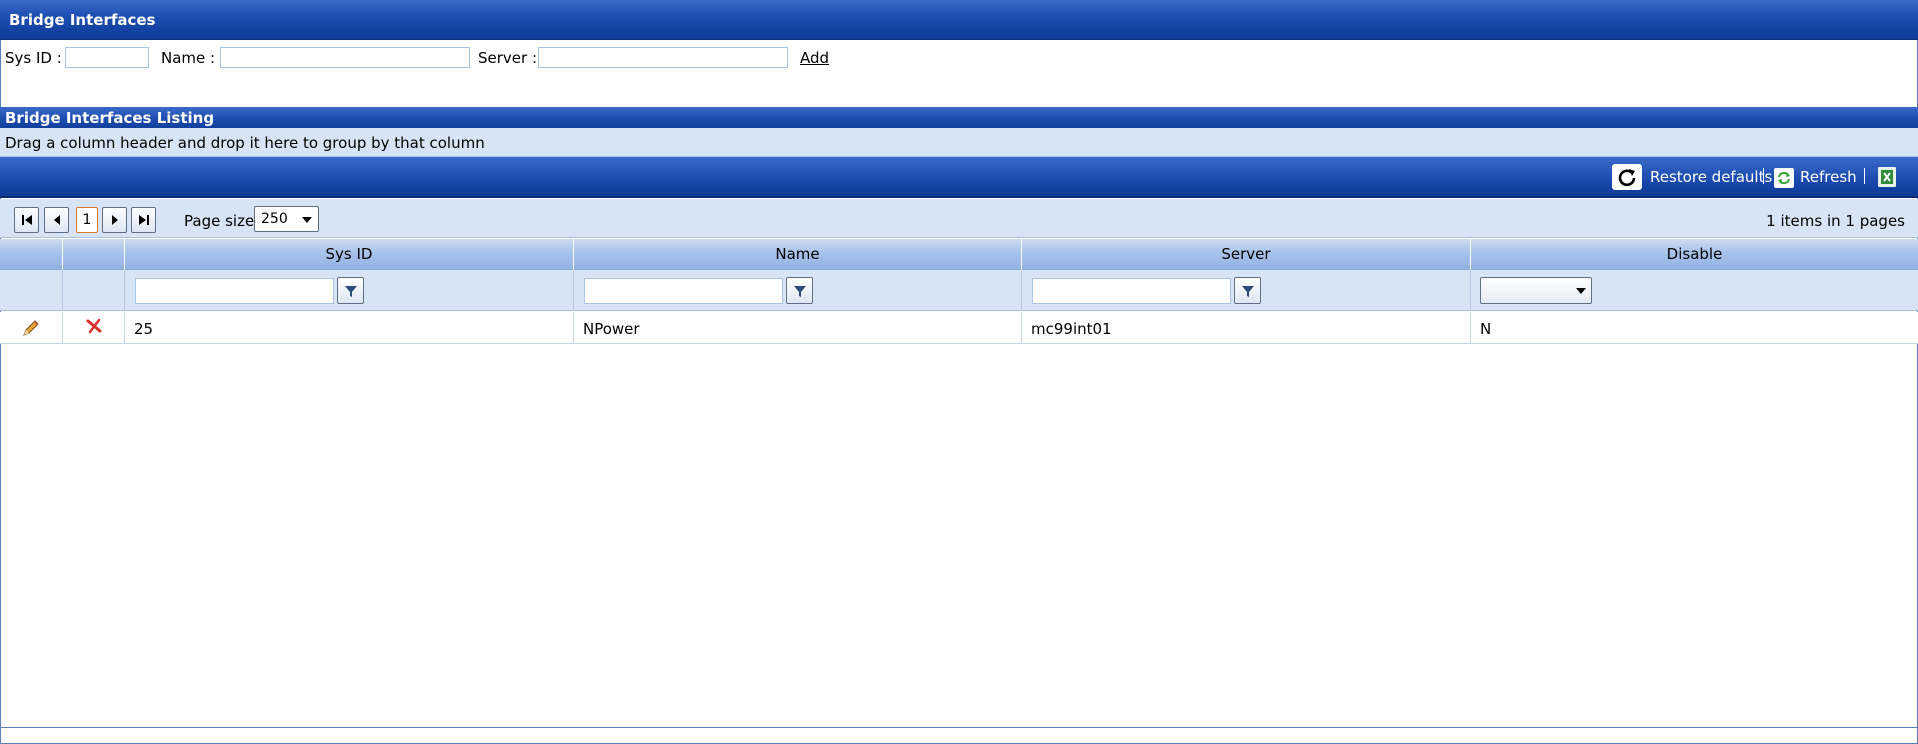 This screenshot has height=744, width=1918. Describe the element at coordinates (110, 118) in the screenshot. I see `listing-title: Bridge Interfaces Listing` at that location.